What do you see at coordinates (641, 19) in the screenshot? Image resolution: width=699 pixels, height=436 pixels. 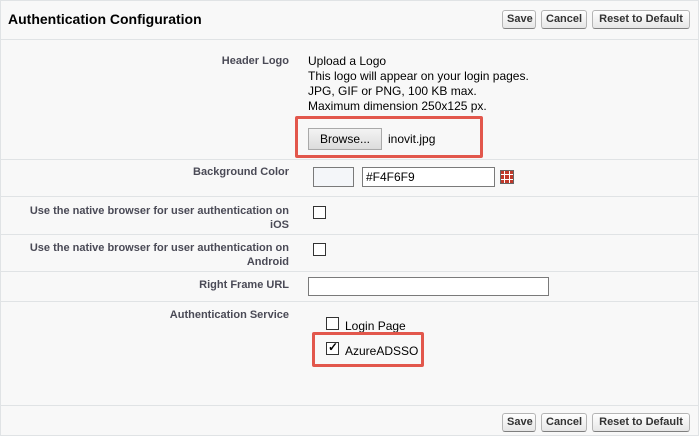 I see `reset-to-default-button-top: Reset to Default` at bounding box center [641, 19].